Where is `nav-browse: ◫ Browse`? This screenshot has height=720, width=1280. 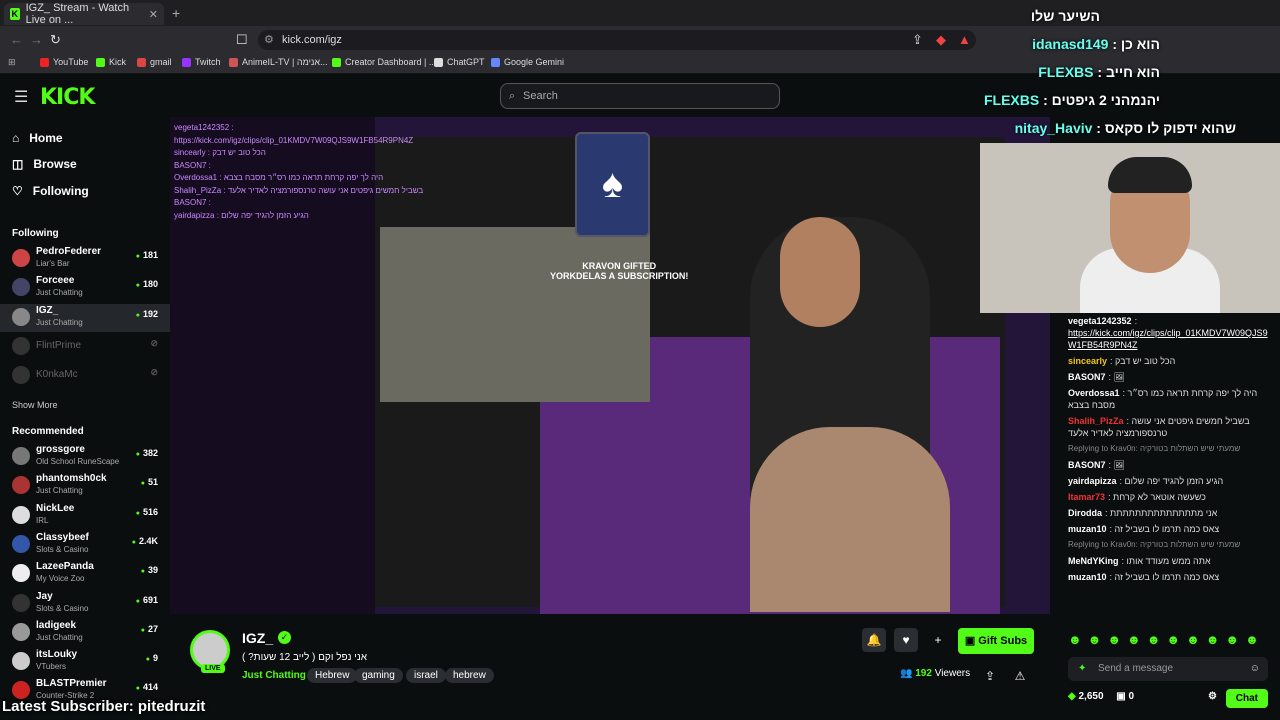 nav-browse: ◫ Browse is located at coordinates (44, 164).